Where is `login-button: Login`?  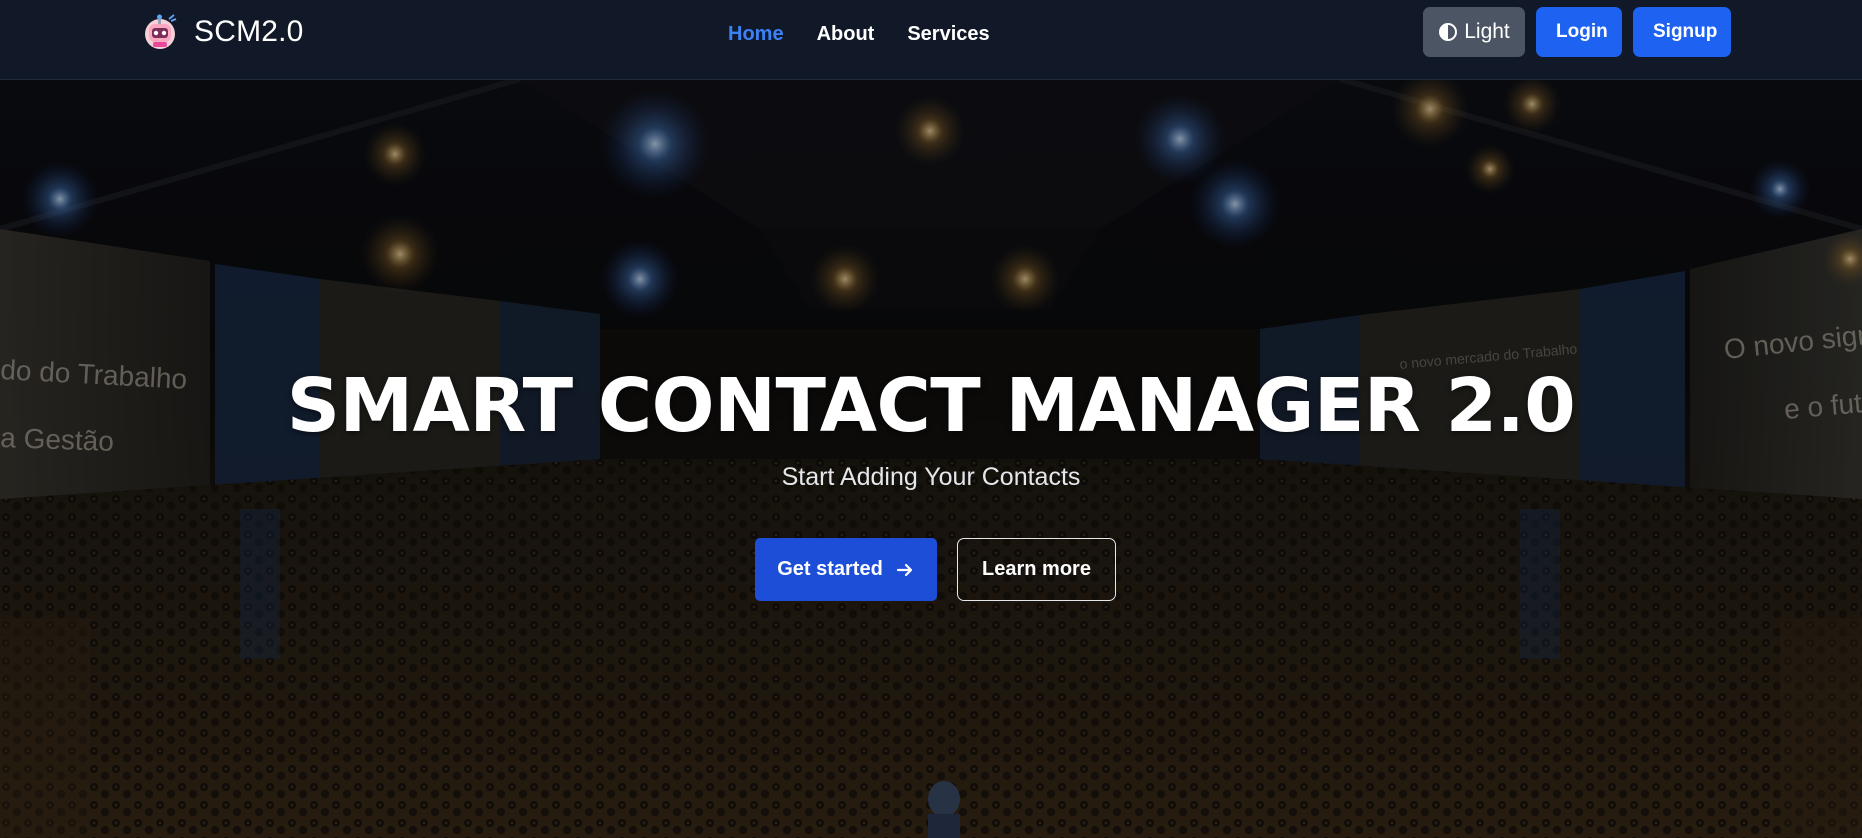
login-button: Login is located at coordinates (1579, 32).